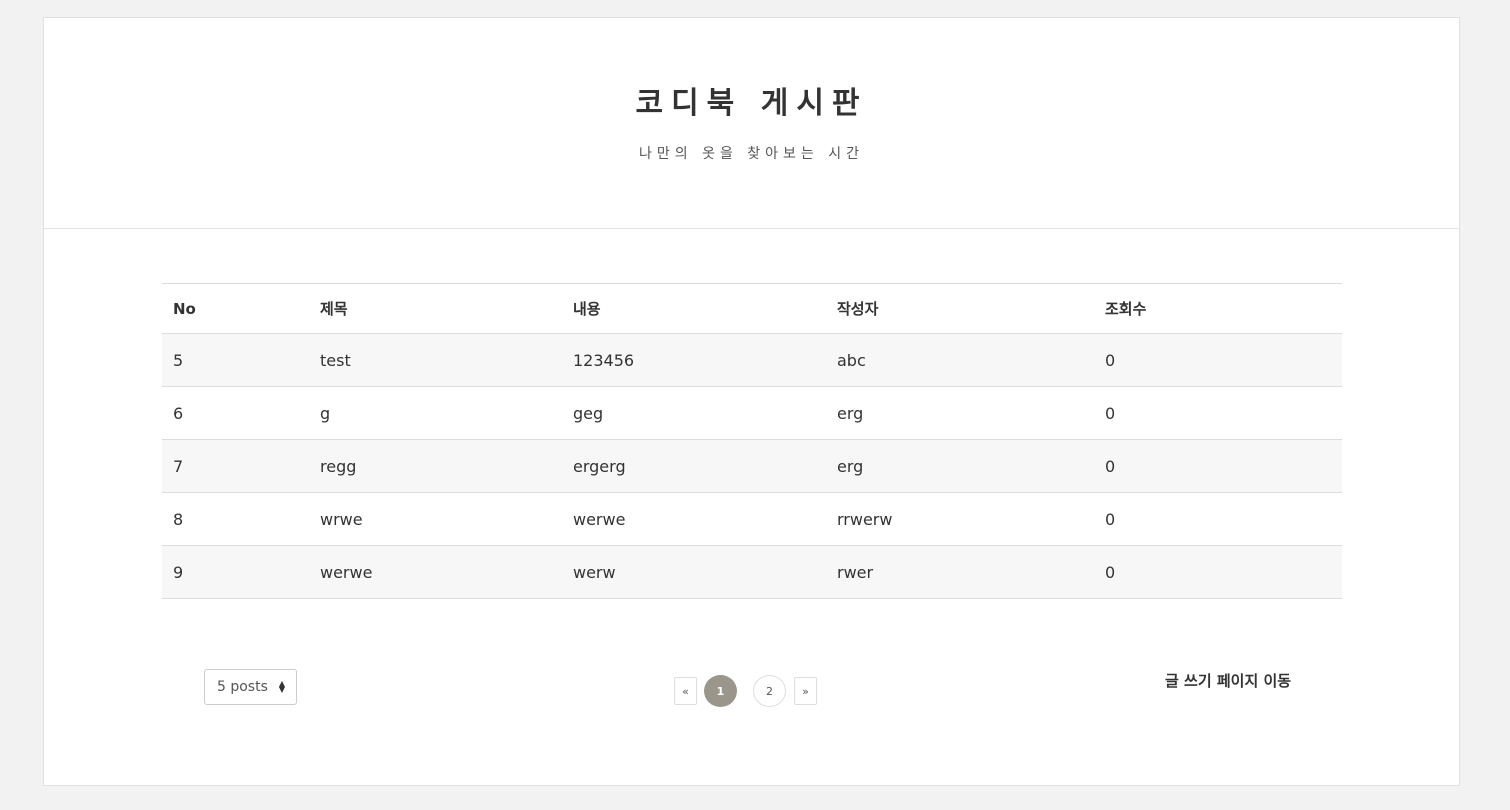 The height and width of the screenshot is (810, 1510). Describe the element at coordinates (435, 466) in the screenshot. I see `cell-title: regg` at that location.